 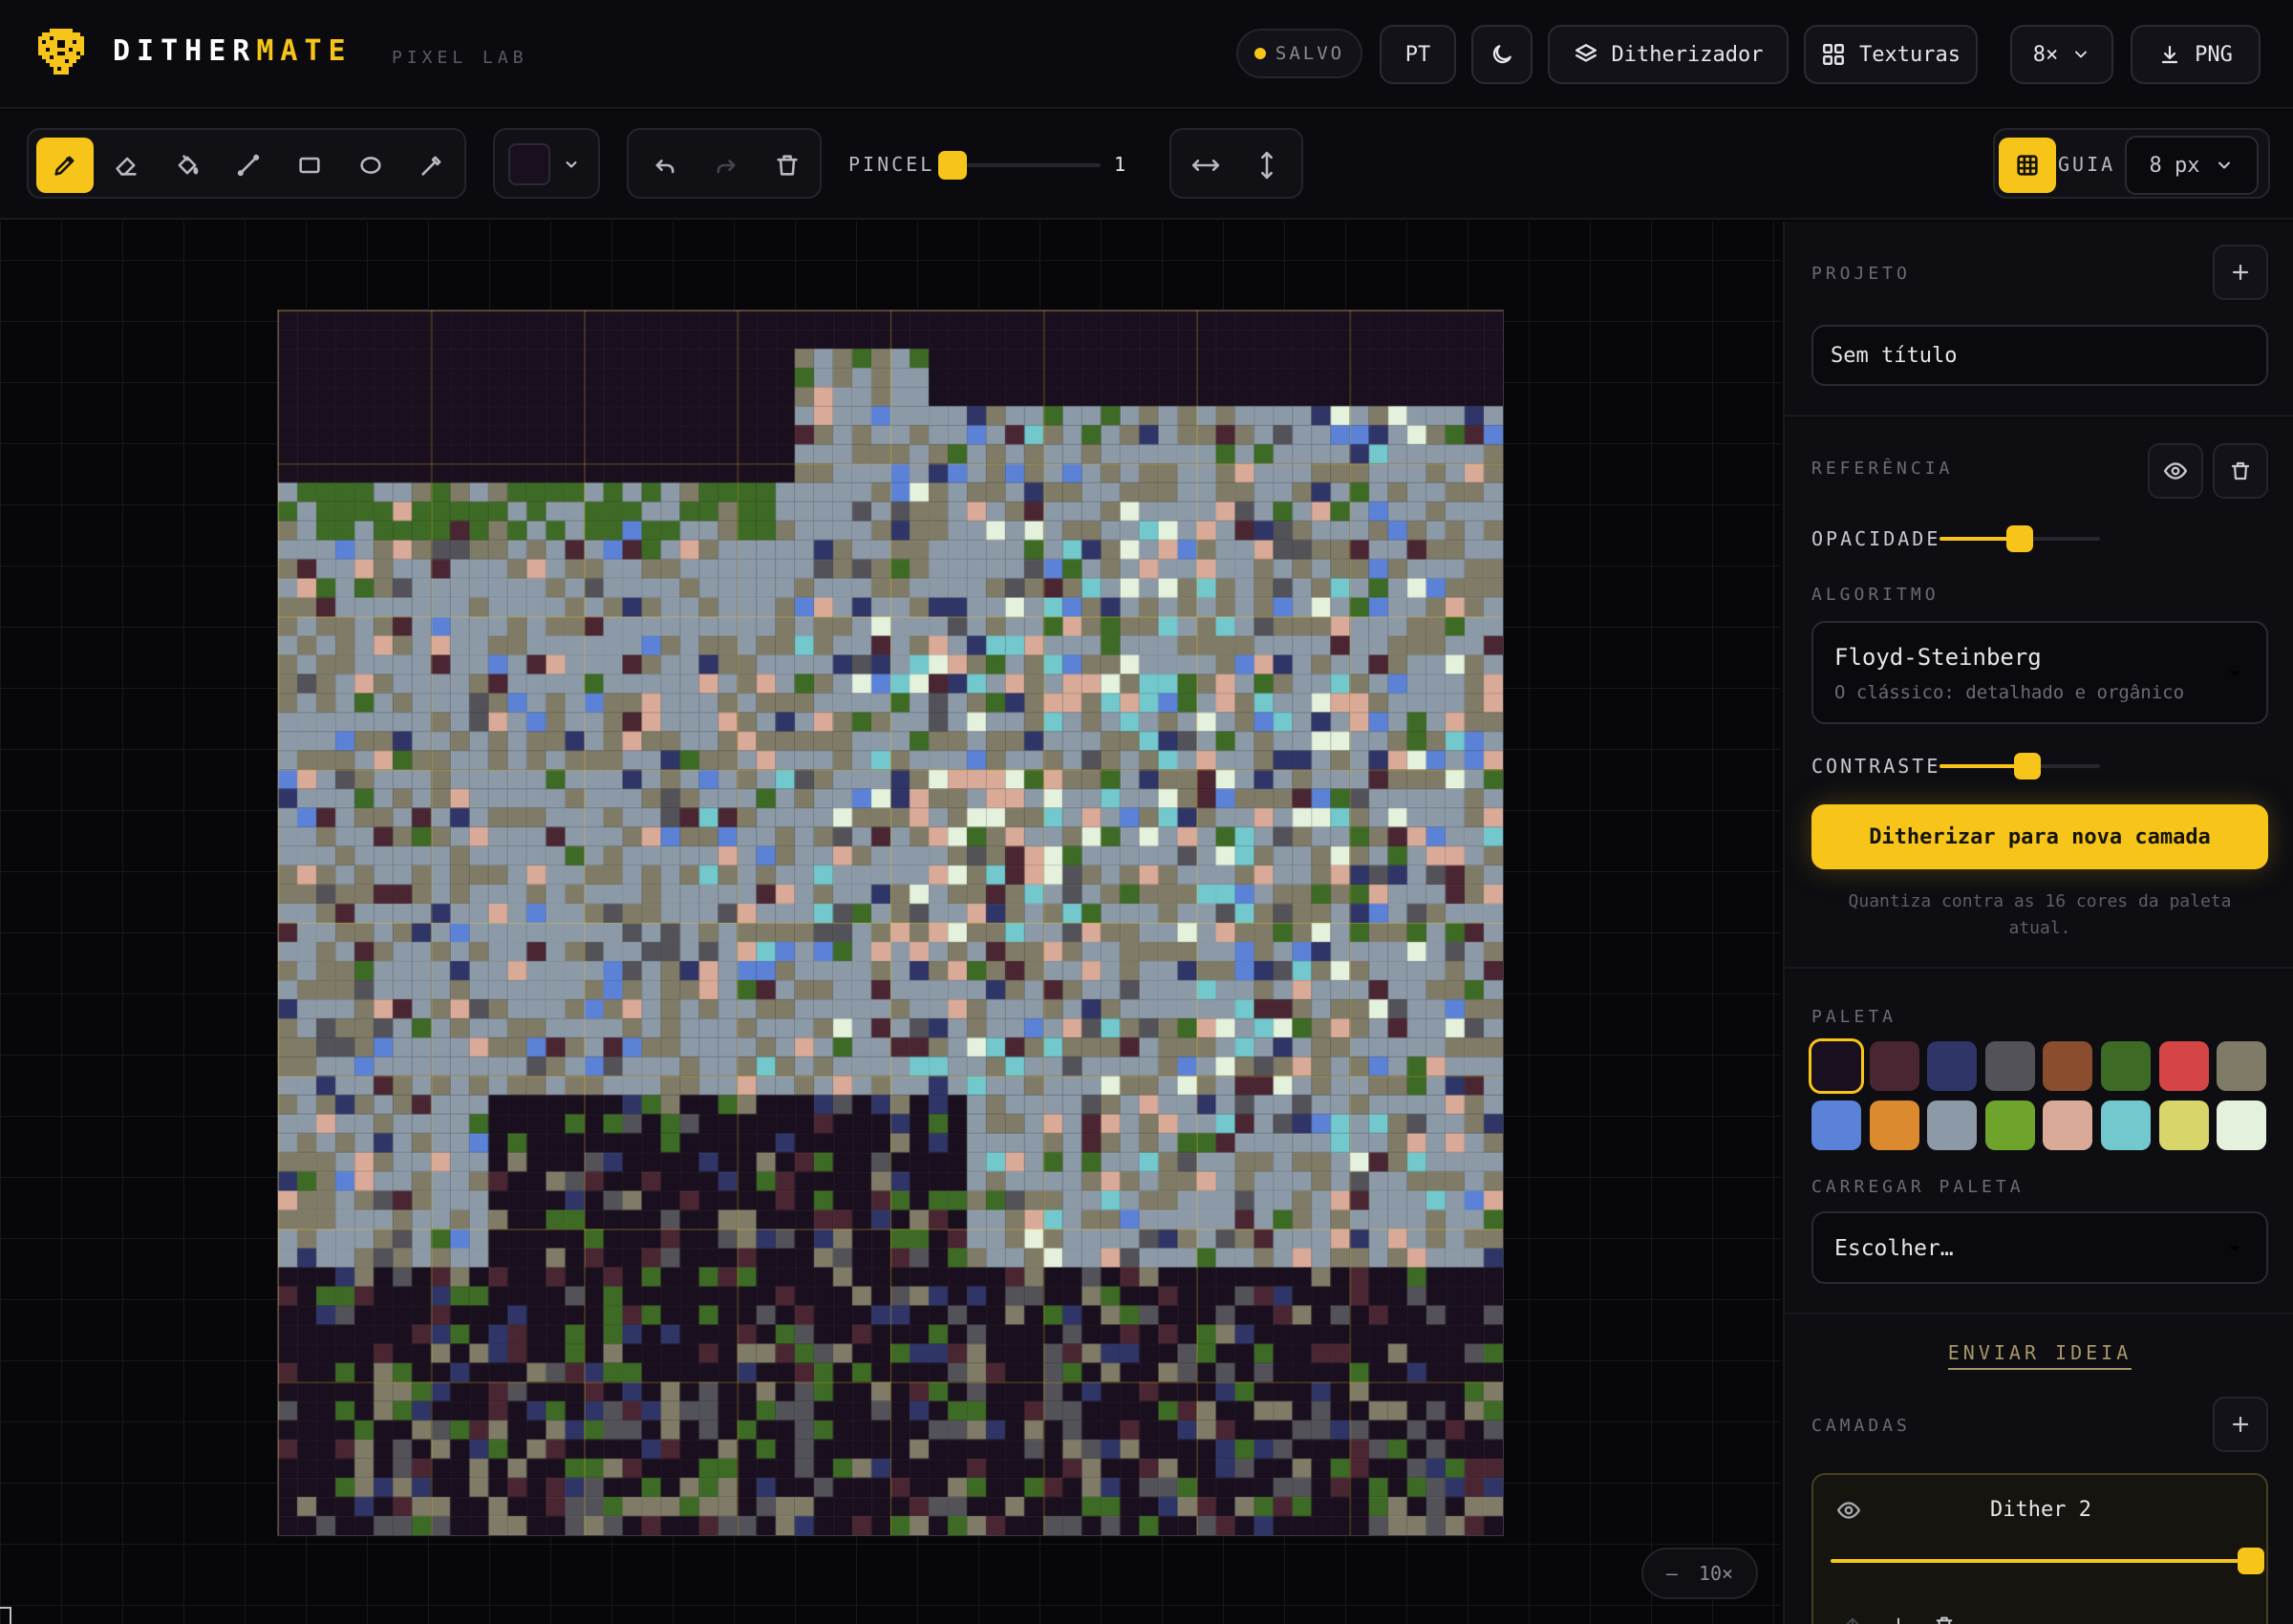 I want to click on zoom-level: 10×, so click(x=1716, y=1574).